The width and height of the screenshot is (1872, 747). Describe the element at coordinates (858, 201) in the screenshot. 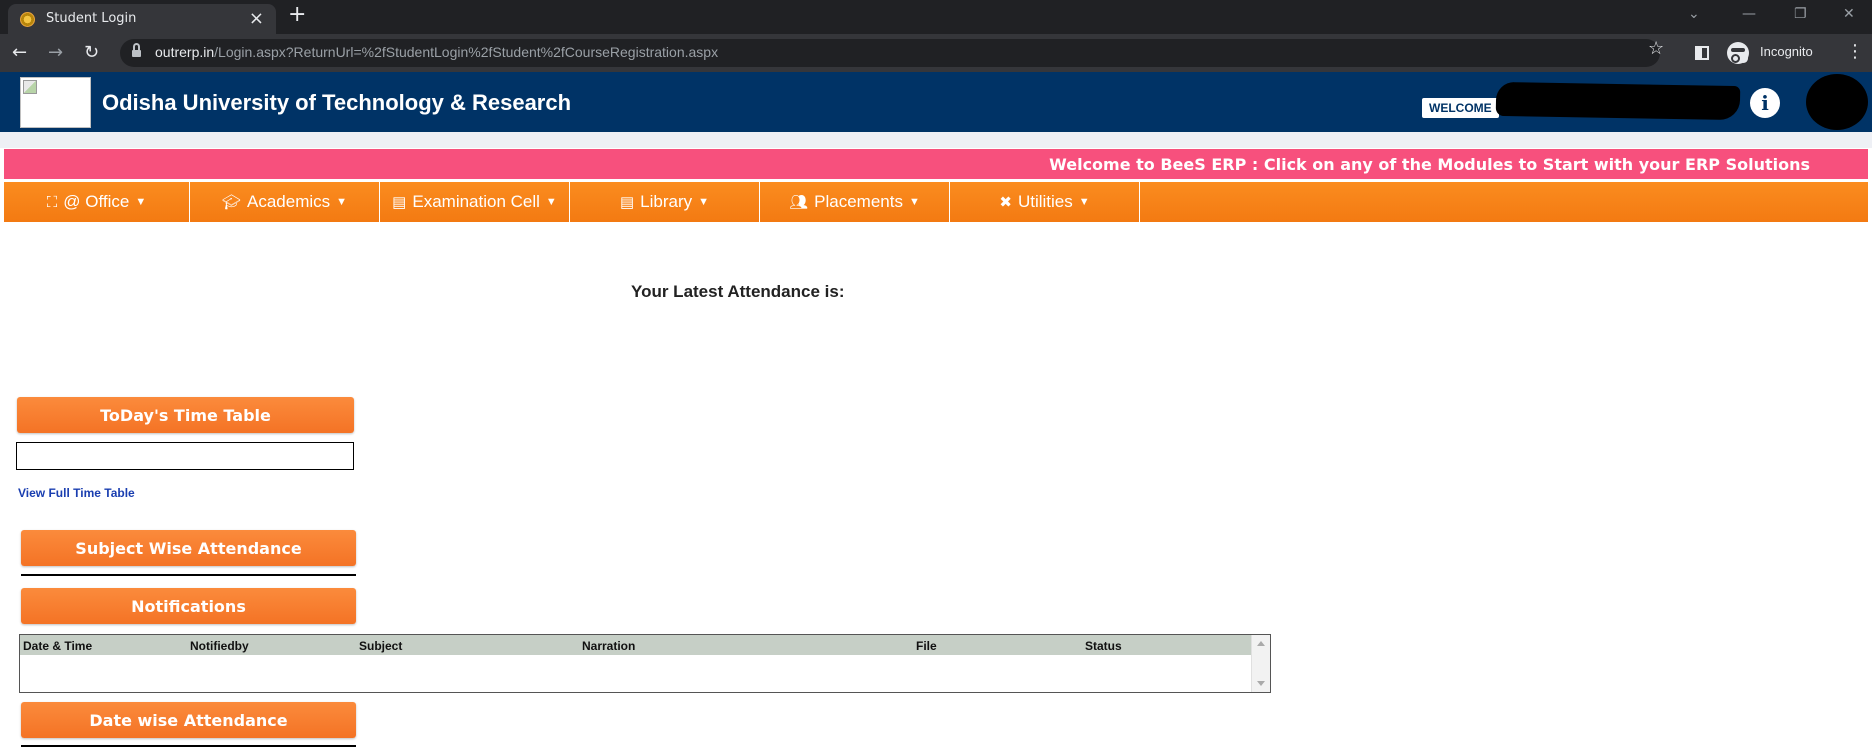

I see `nav-item-label: Placements` at that location.